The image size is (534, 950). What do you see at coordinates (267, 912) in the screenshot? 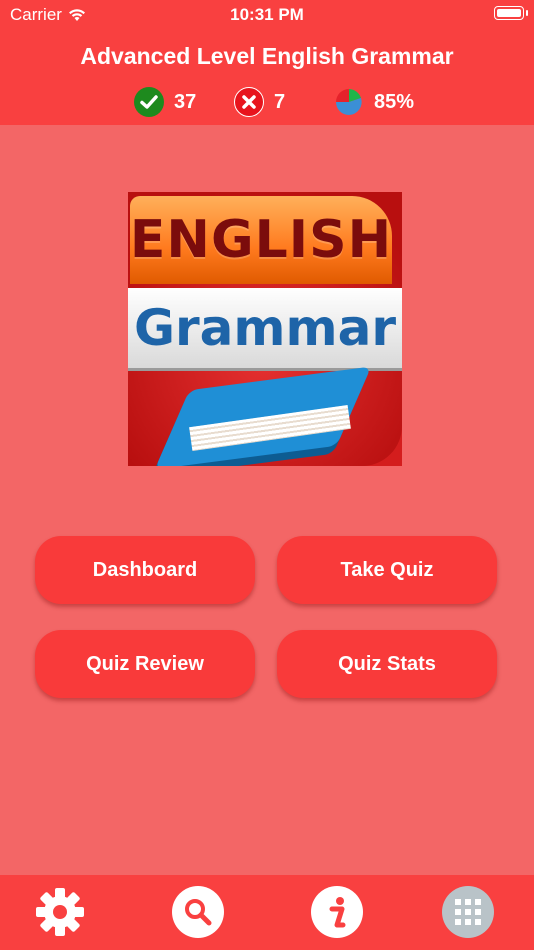
I see `bottom-toolbar` at bounding box center [267, 912].